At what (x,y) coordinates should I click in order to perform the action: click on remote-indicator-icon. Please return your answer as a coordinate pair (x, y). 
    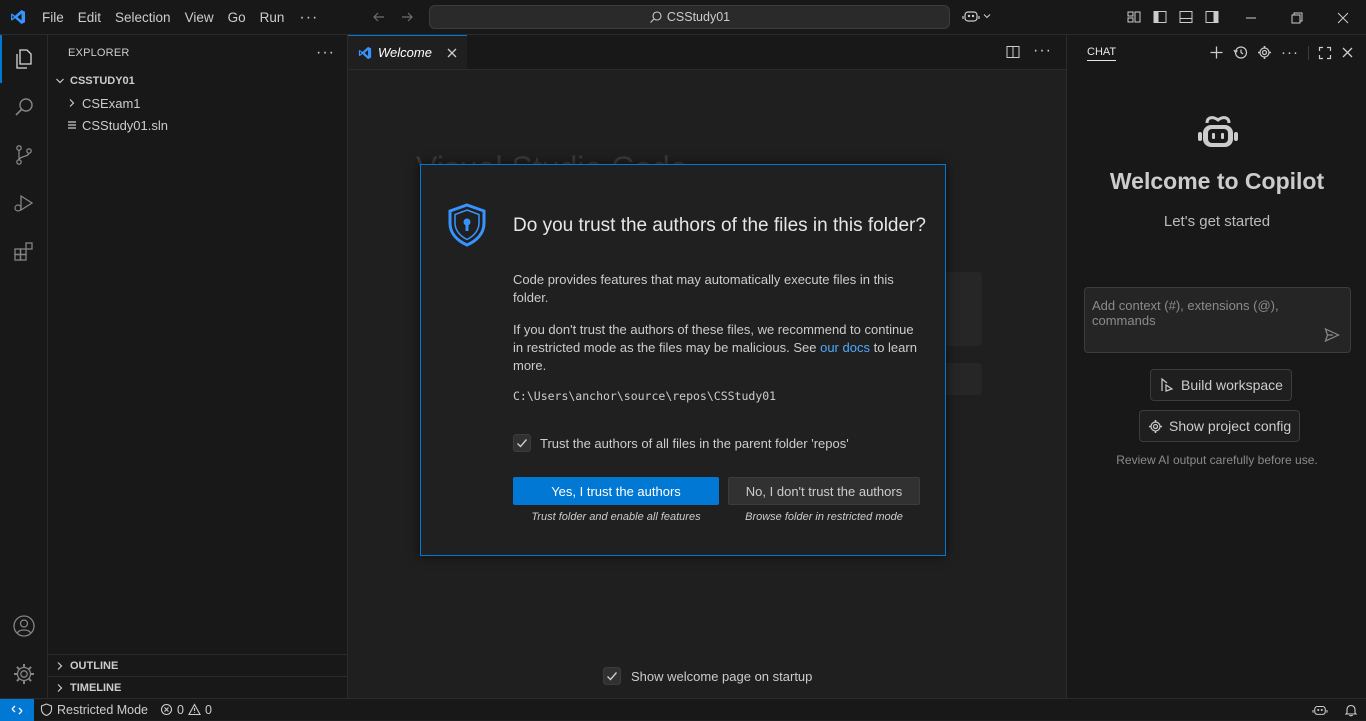
    Looking at the image, I should click on (17, 709).